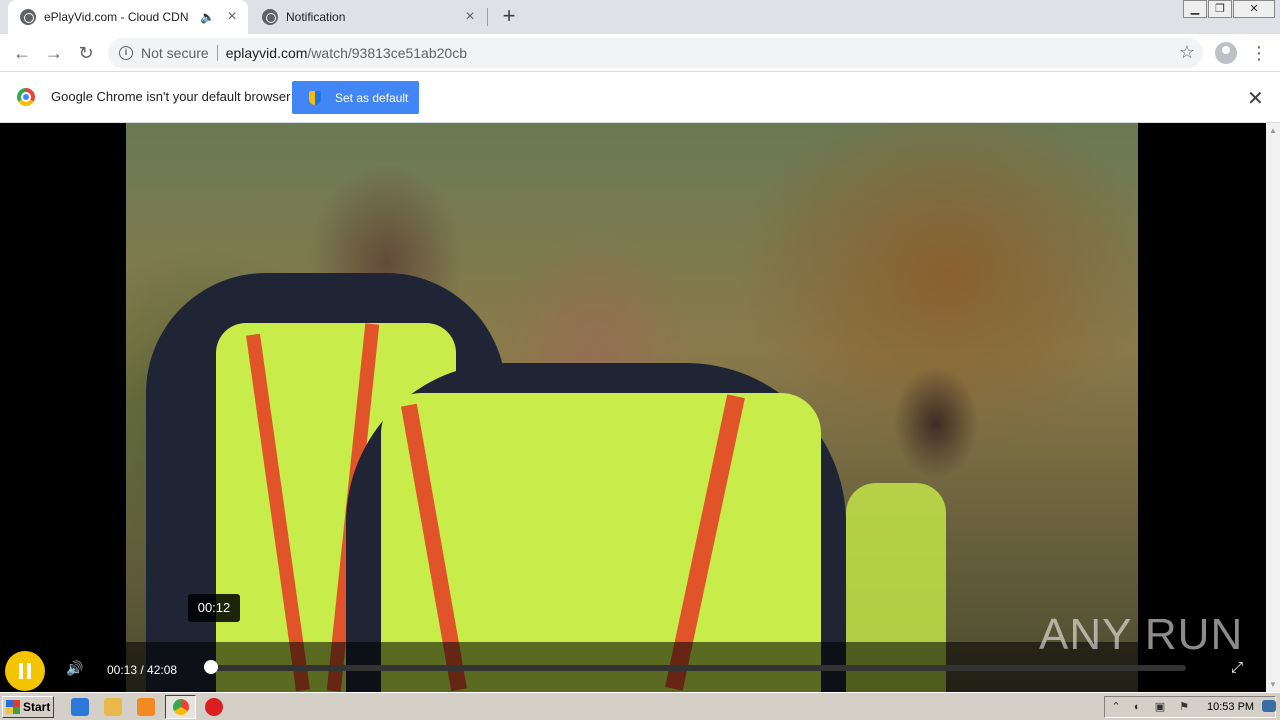 This screenshot has height=720, width=1280. Describe the element at coordinates (25, 671) in the screenshot. I see `pause-button` at that location.